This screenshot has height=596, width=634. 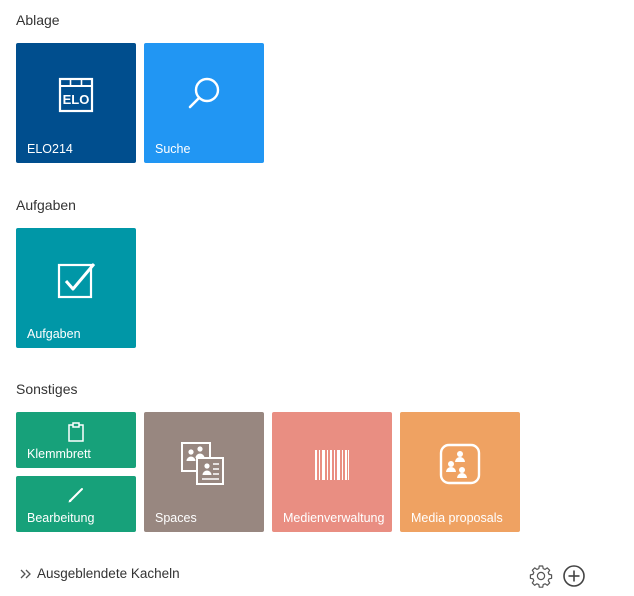 I want to click on plus-circle-icon, so click(x=574, y=576).